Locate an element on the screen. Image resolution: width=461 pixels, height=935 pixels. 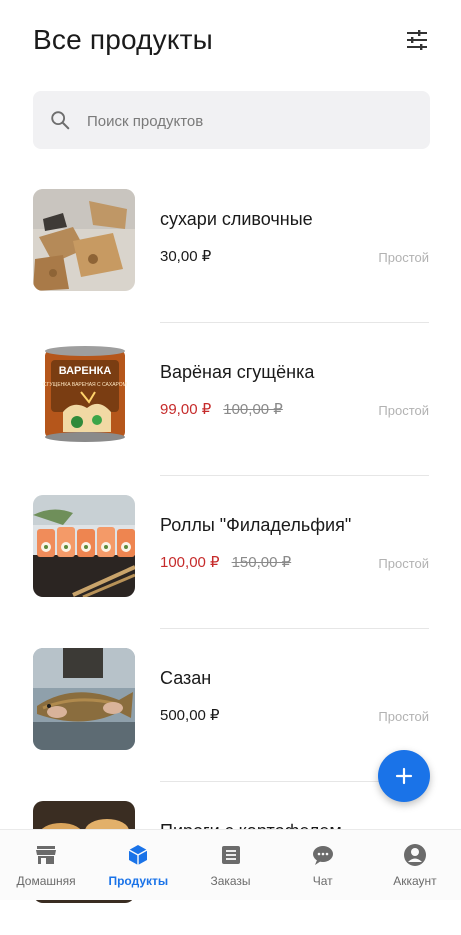
filter-button is located at coordinates (417, 40).